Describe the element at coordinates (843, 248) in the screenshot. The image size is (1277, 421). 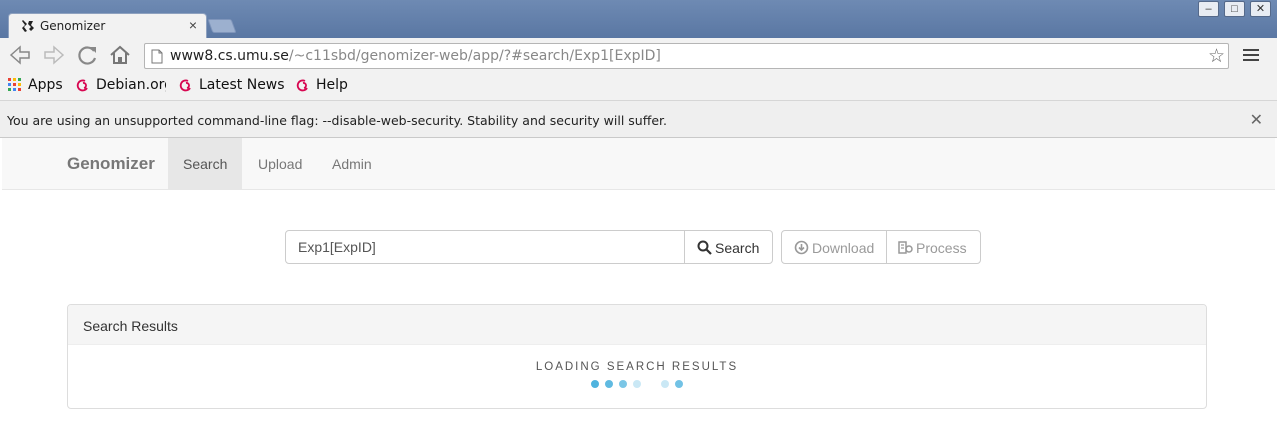
I see `download-button-label: Download` at that location.